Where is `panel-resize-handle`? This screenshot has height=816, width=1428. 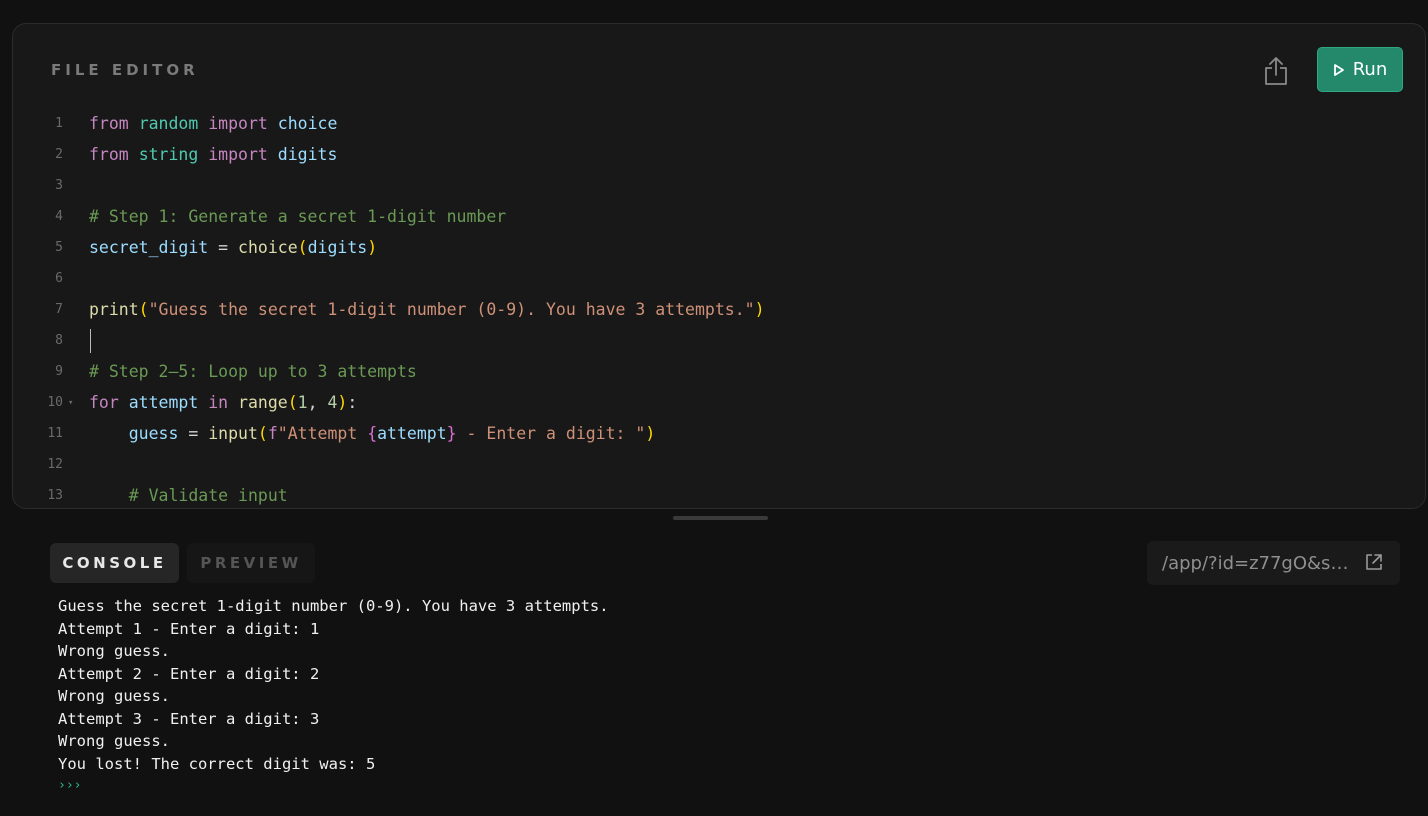 panel-resize-handle is located at coordinates (720, 518).